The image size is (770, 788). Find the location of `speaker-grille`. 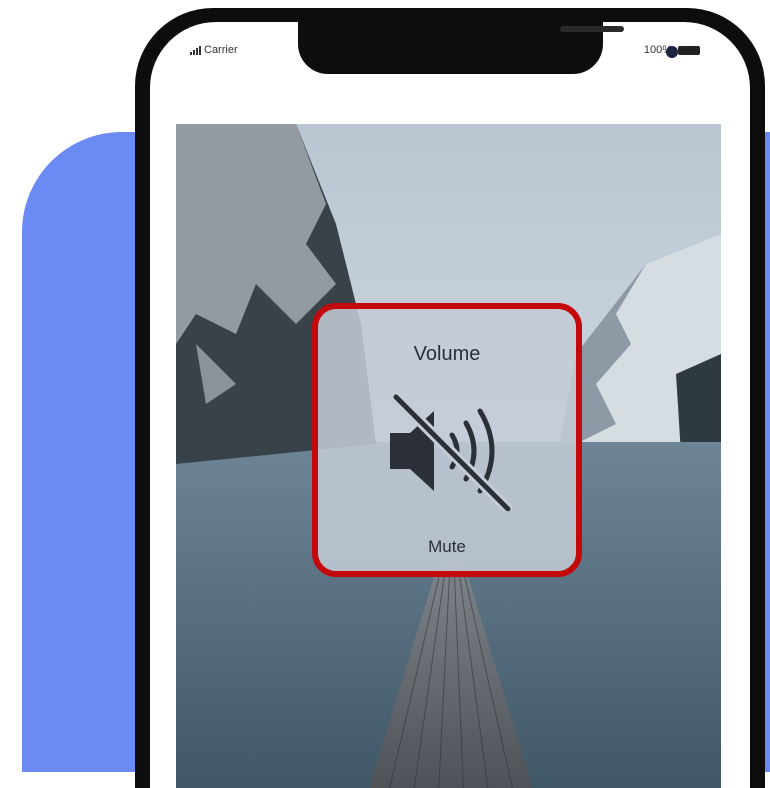

speaker-grille is located at coordinates (592, 29).